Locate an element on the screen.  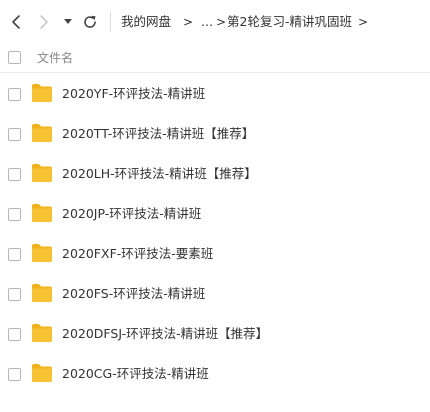
caret-down-icon is located at coordinates (68, 21).